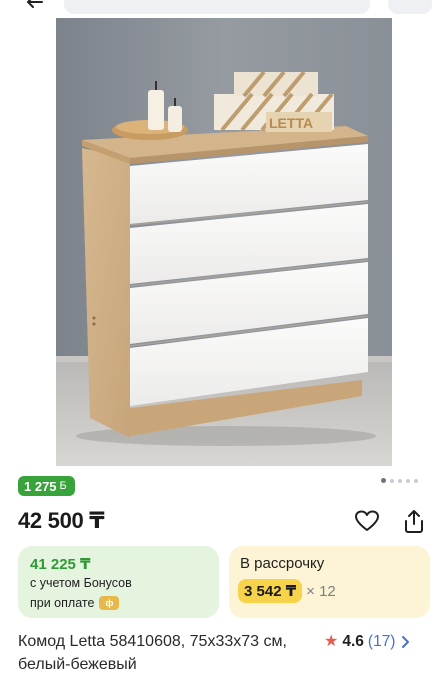 The image size is (448, 700). I want to click on more-button, so click(410, 7).